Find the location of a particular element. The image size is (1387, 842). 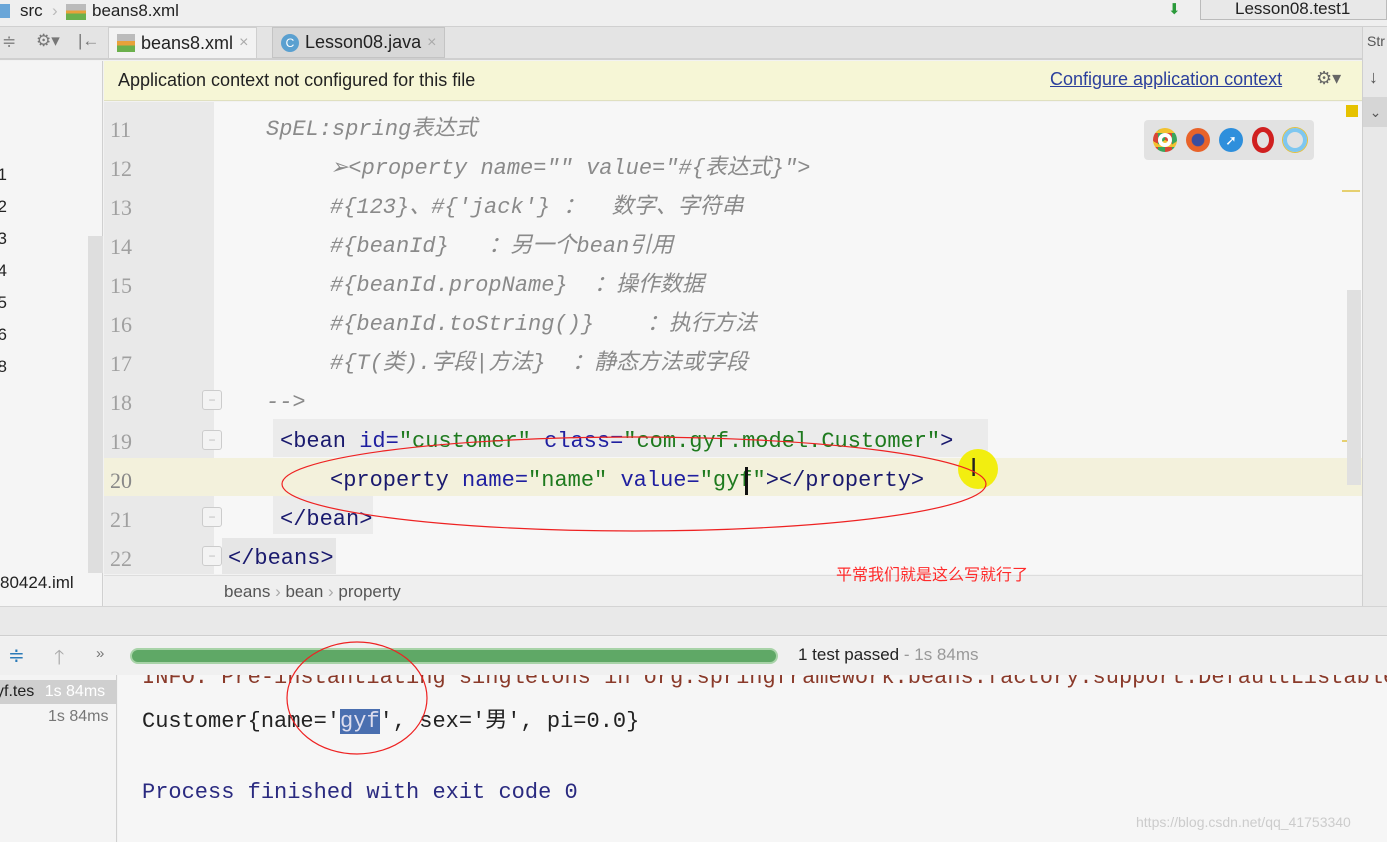

line-number: 20 is located at coordinates (121, 480).